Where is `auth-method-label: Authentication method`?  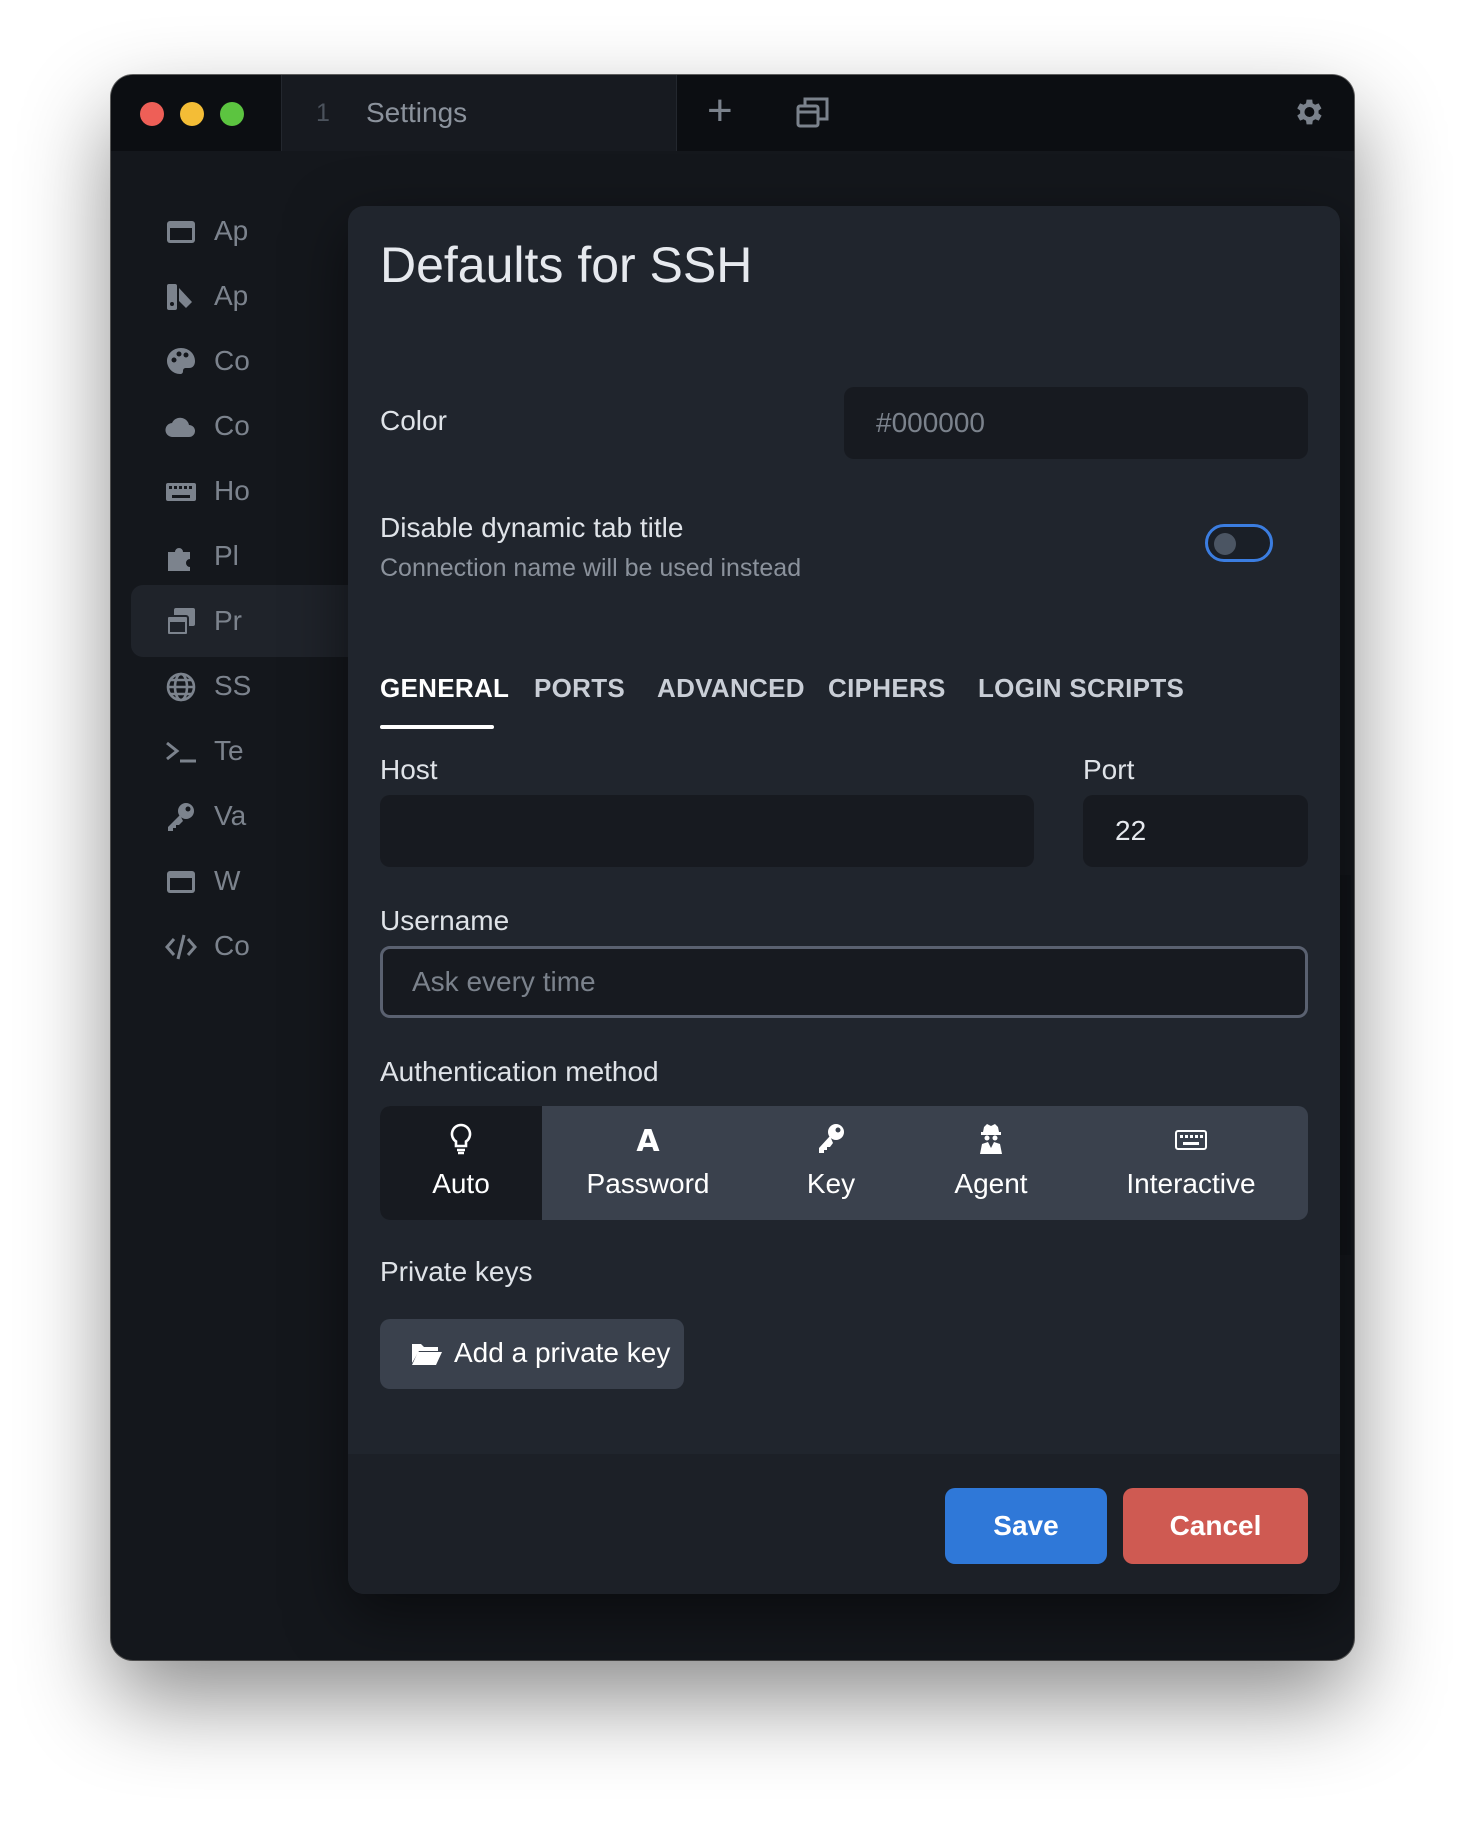 auth-method-label: Authentication method is located at coordinates (519, 1071).